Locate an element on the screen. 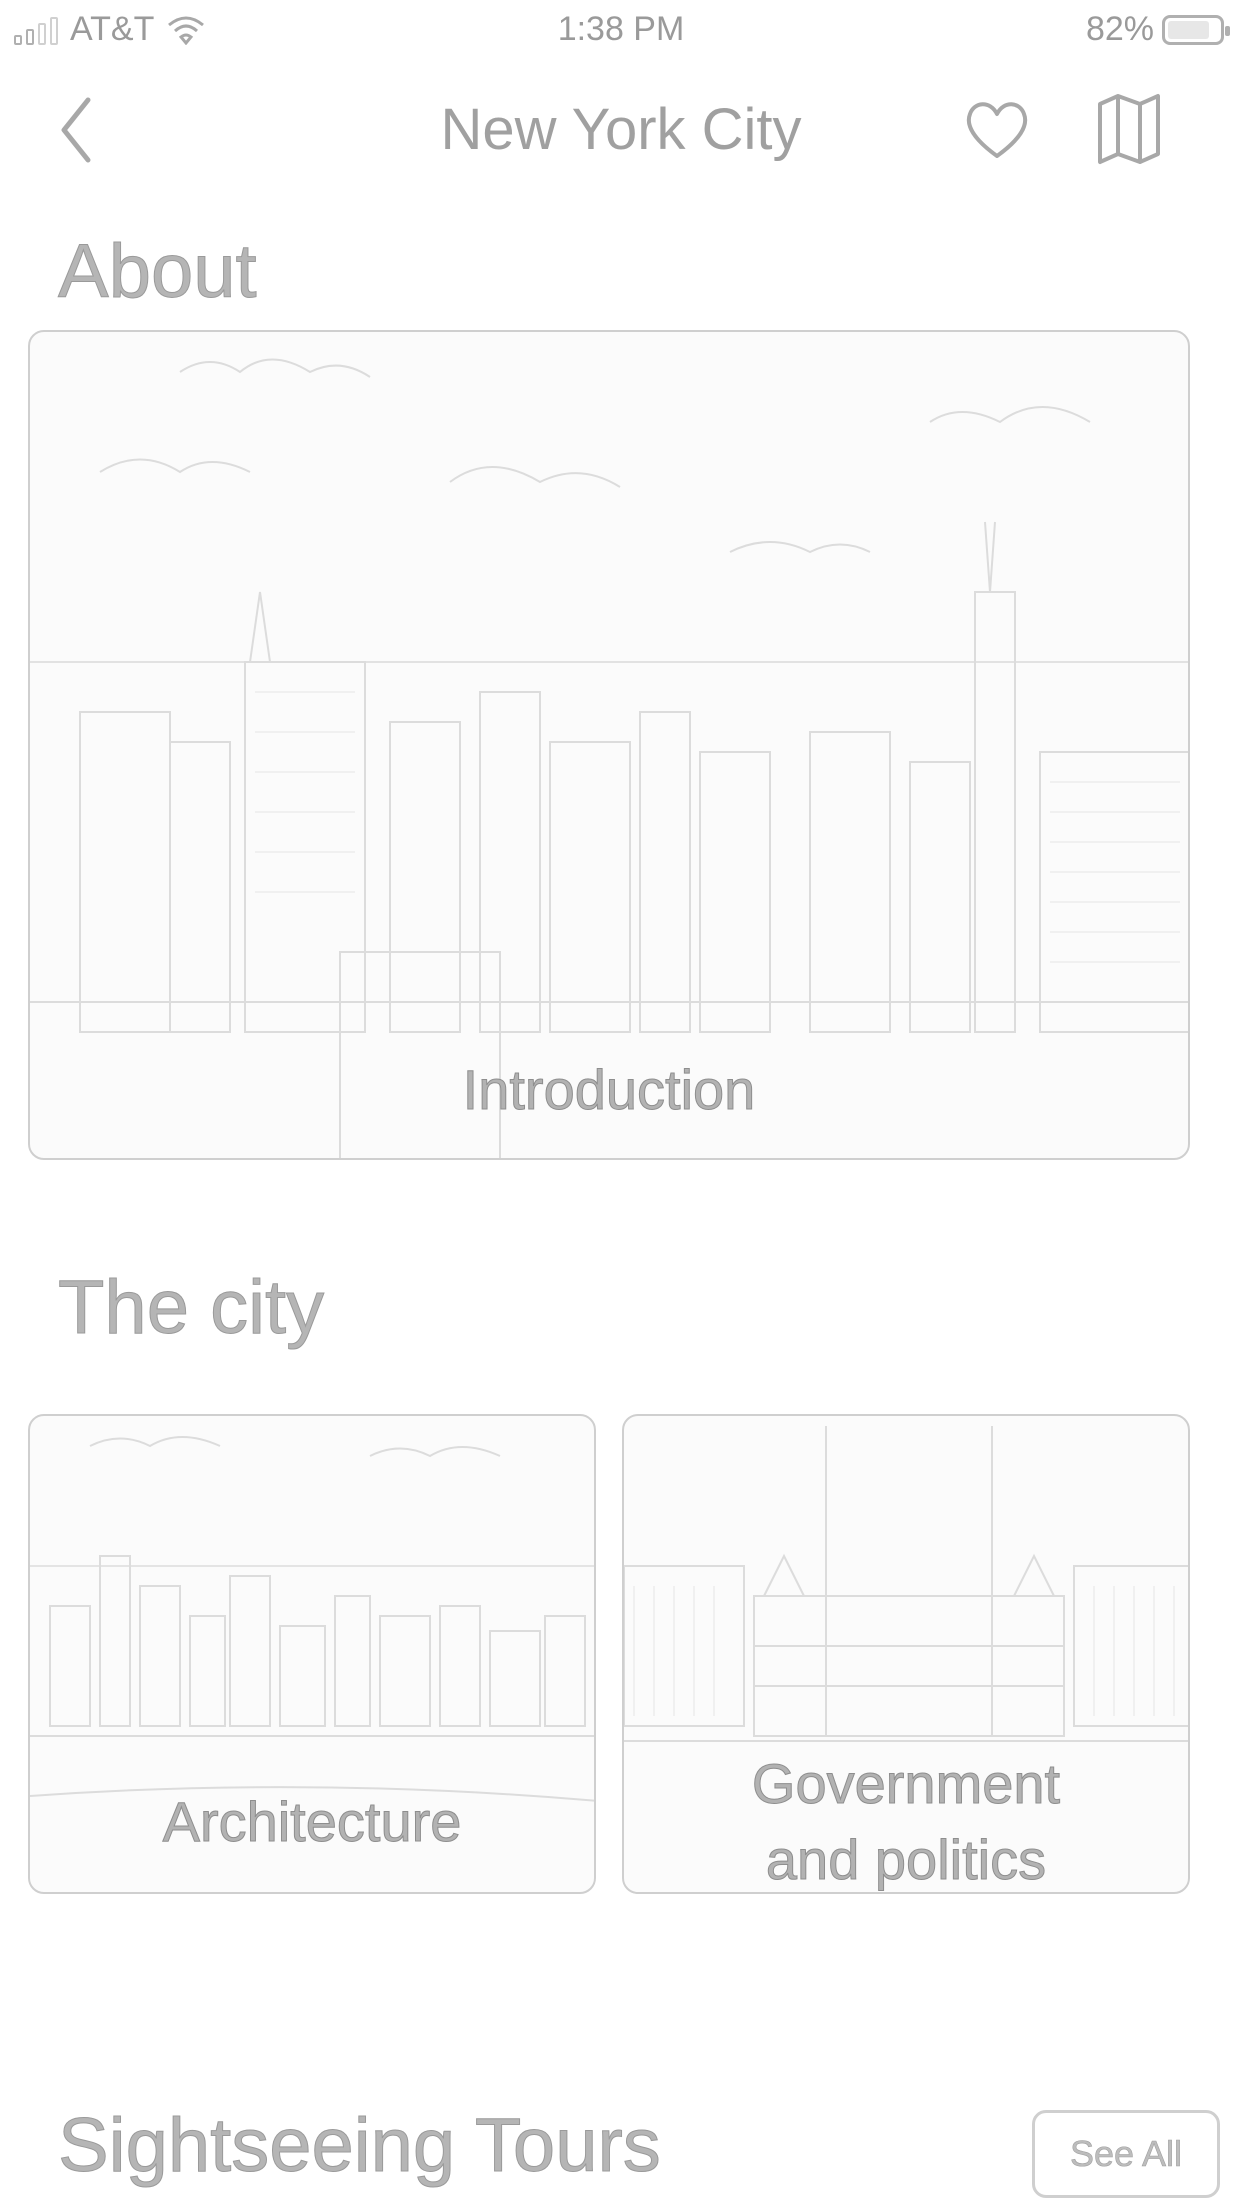  status-time: 1:38 PM is located at coordinates (621, 29).